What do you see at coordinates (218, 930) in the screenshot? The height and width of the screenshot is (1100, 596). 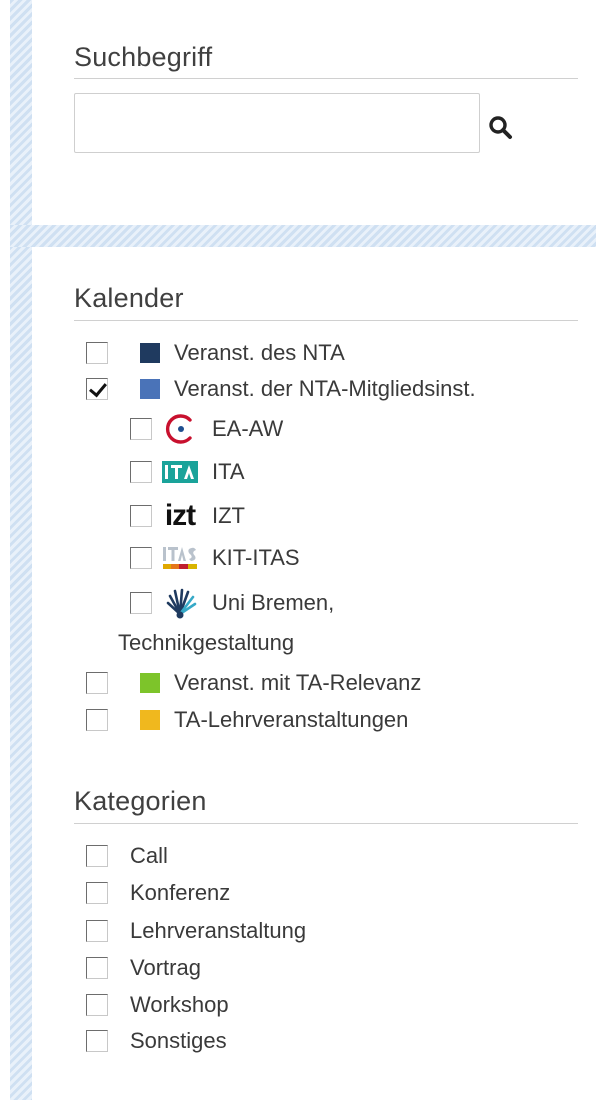 I see `category-label-lehrveranstaltung: Lehrveranstaltung` at bounding box center [218, 930].